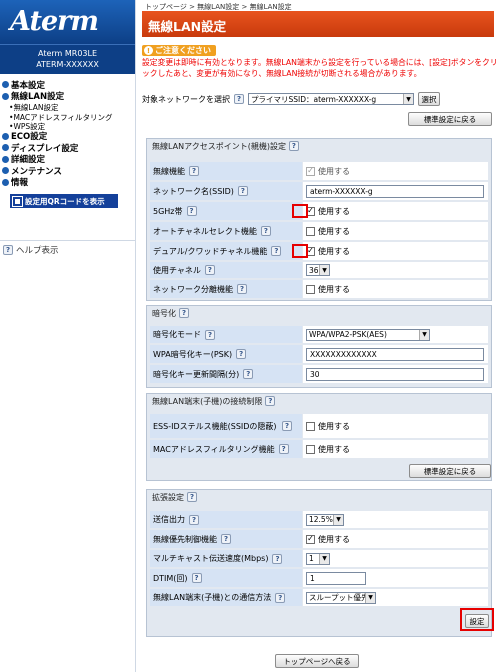 This screenshot has height=672, width=500. What do you see at coordinates (319, 401) in the screenshot?
I see `section-title: 無線LAN端末(子機)の接続制限?` at bounding box center [319, 401].